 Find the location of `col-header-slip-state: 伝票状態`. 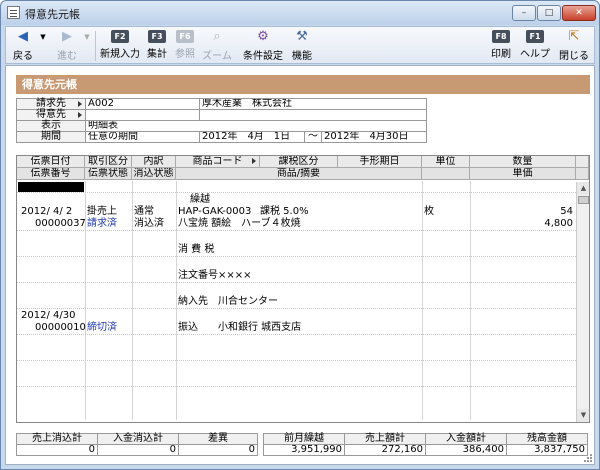

col-header-slip-state: 伝票状態 is located at coordinates (108, 174).